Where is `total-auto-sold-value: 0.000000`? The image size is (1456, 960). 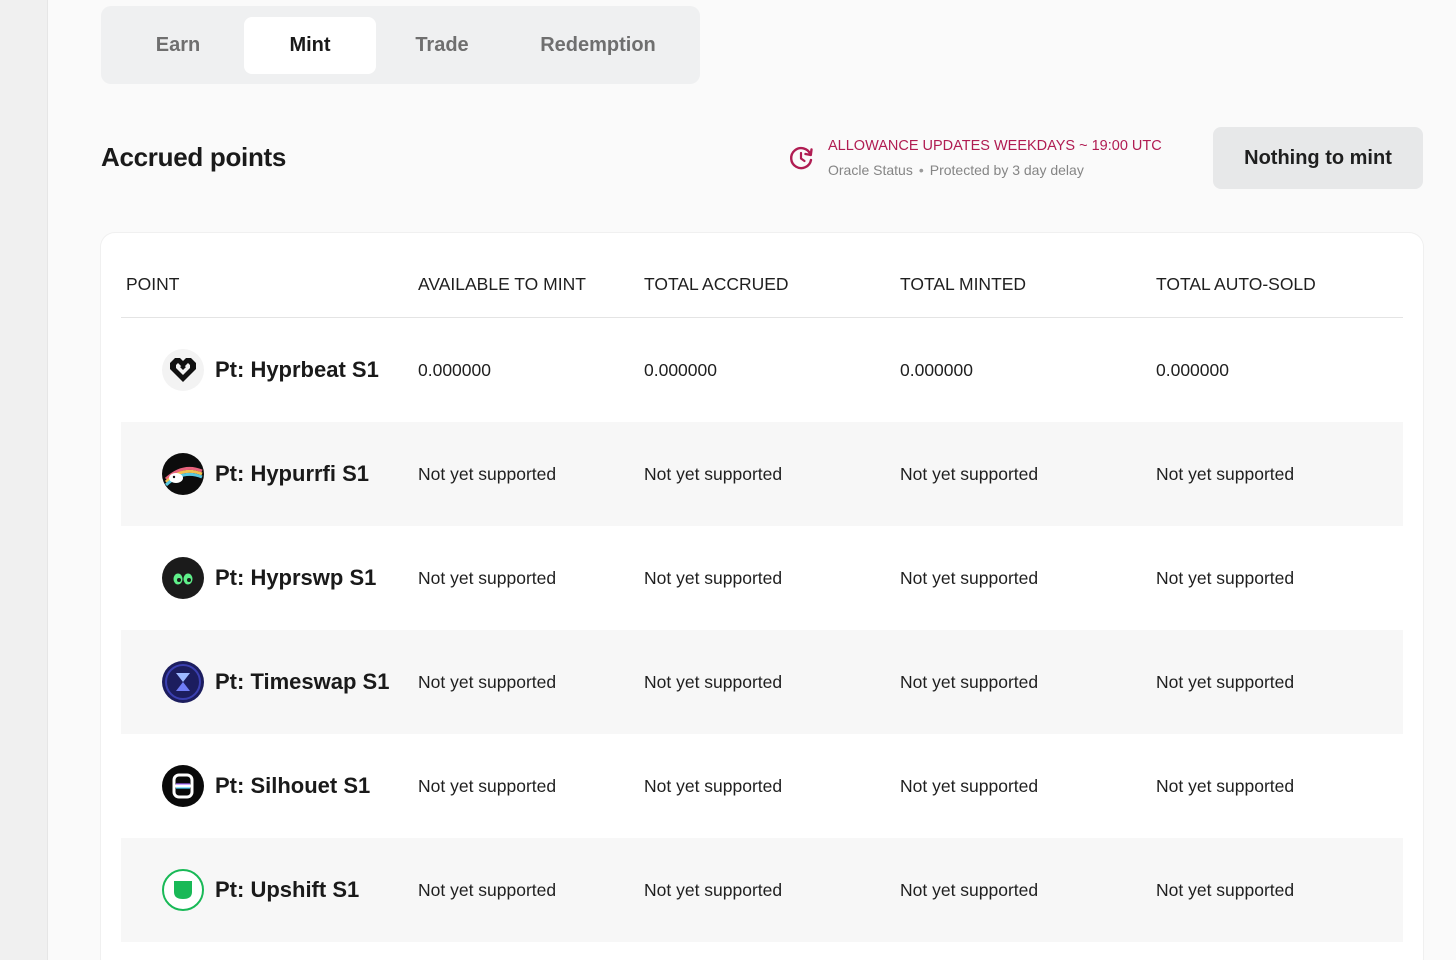 total-auto-sold-value: 0.000000 is located at coordinates (1192, 369).